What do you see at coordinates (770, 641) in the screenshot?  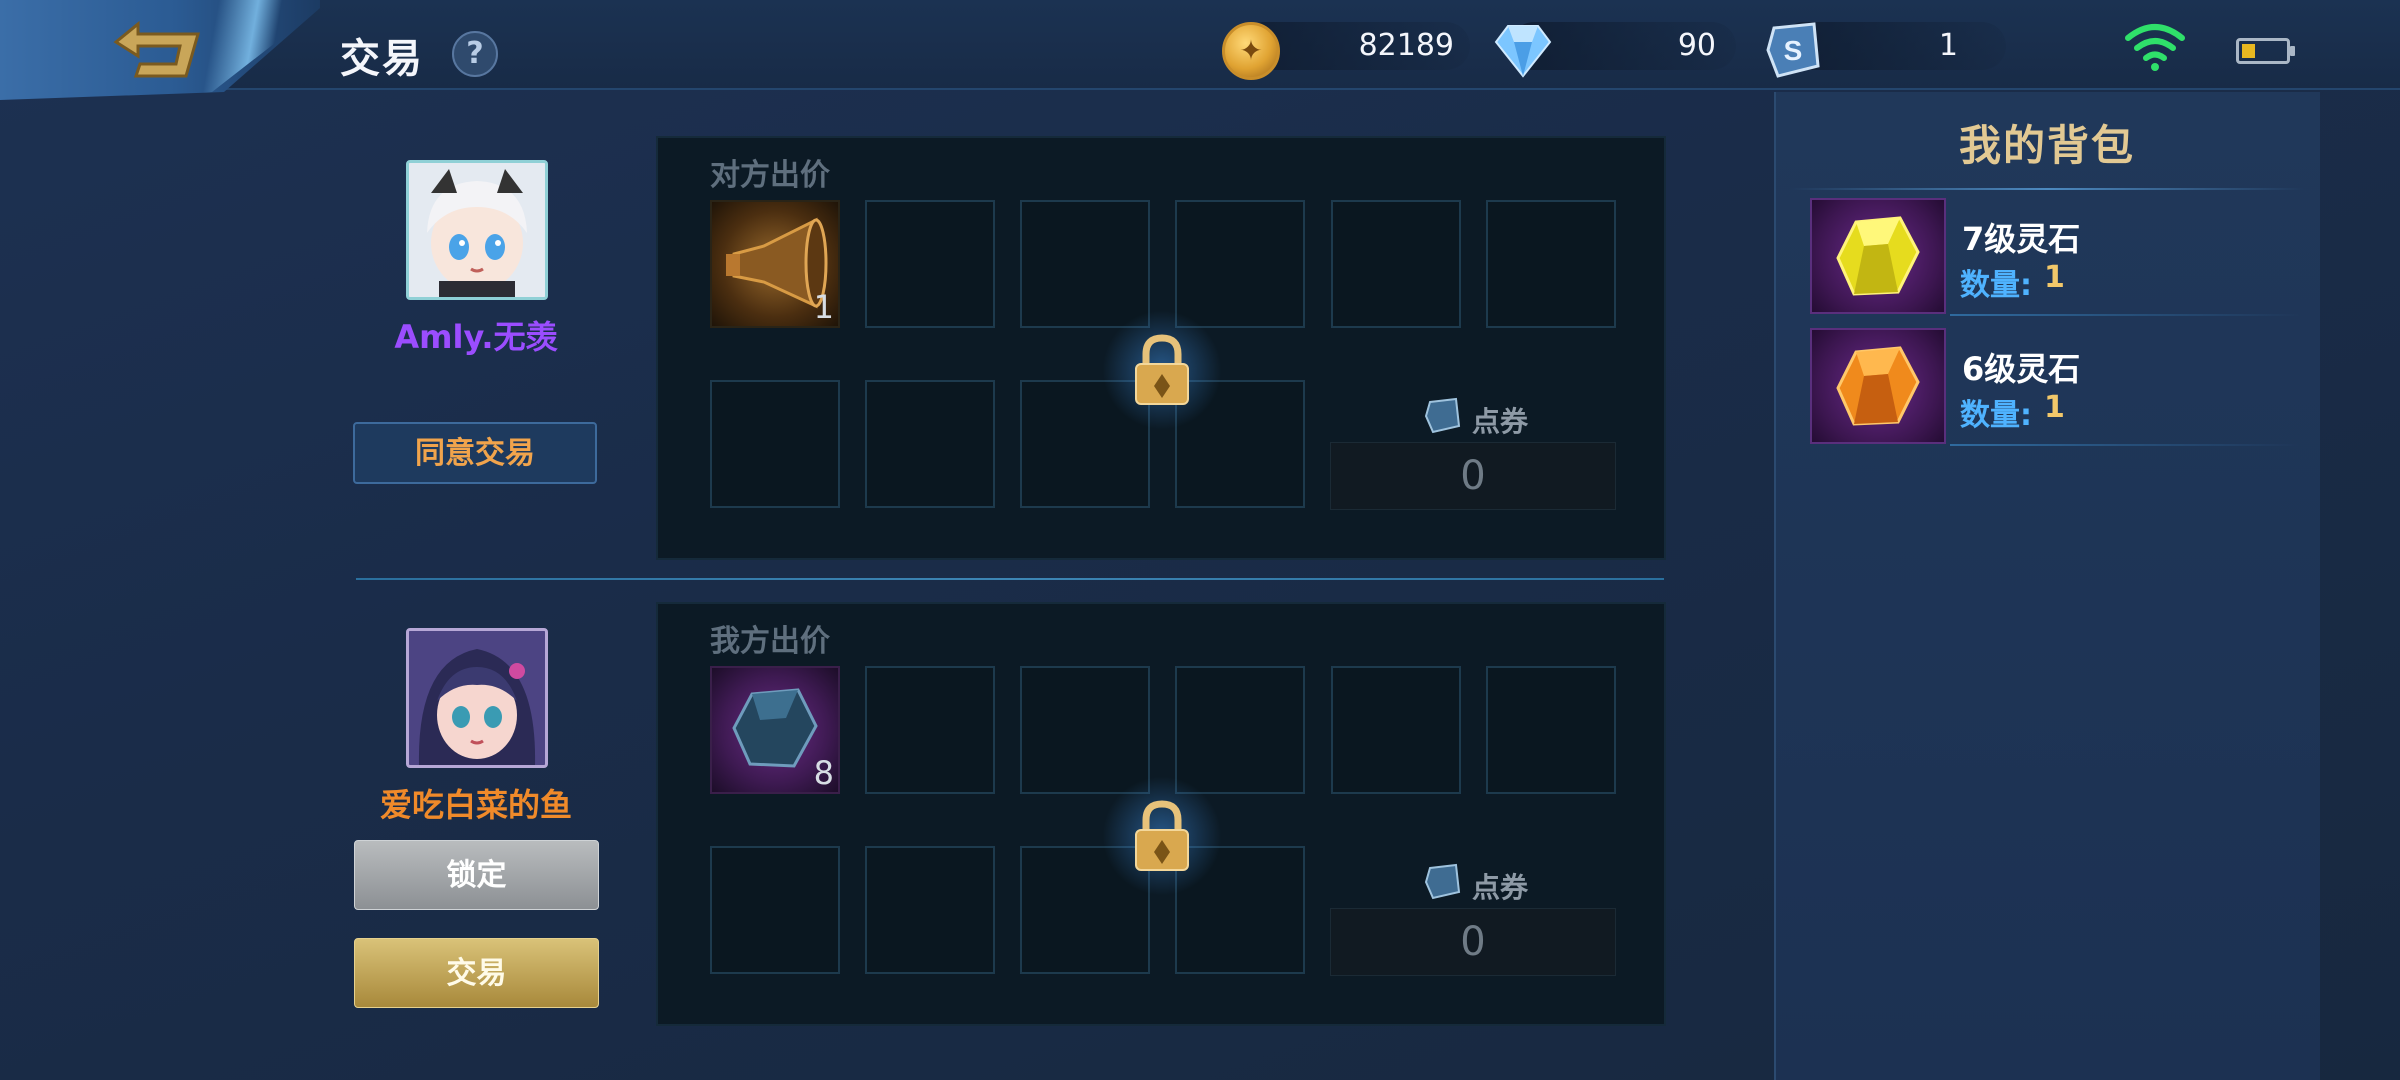 I see `my-offer-title: 我方出价` at bounding box center [770, 641].